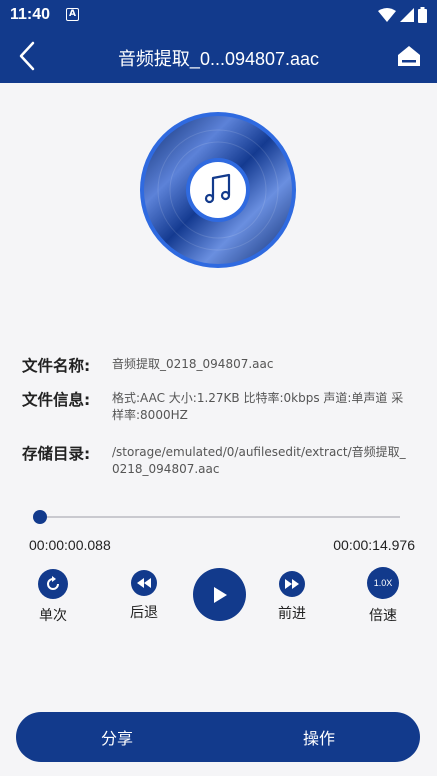  What do you see at coordinates (219, 517) in the screenshot?
I see `progress-track` at bounding box center [219, 517].